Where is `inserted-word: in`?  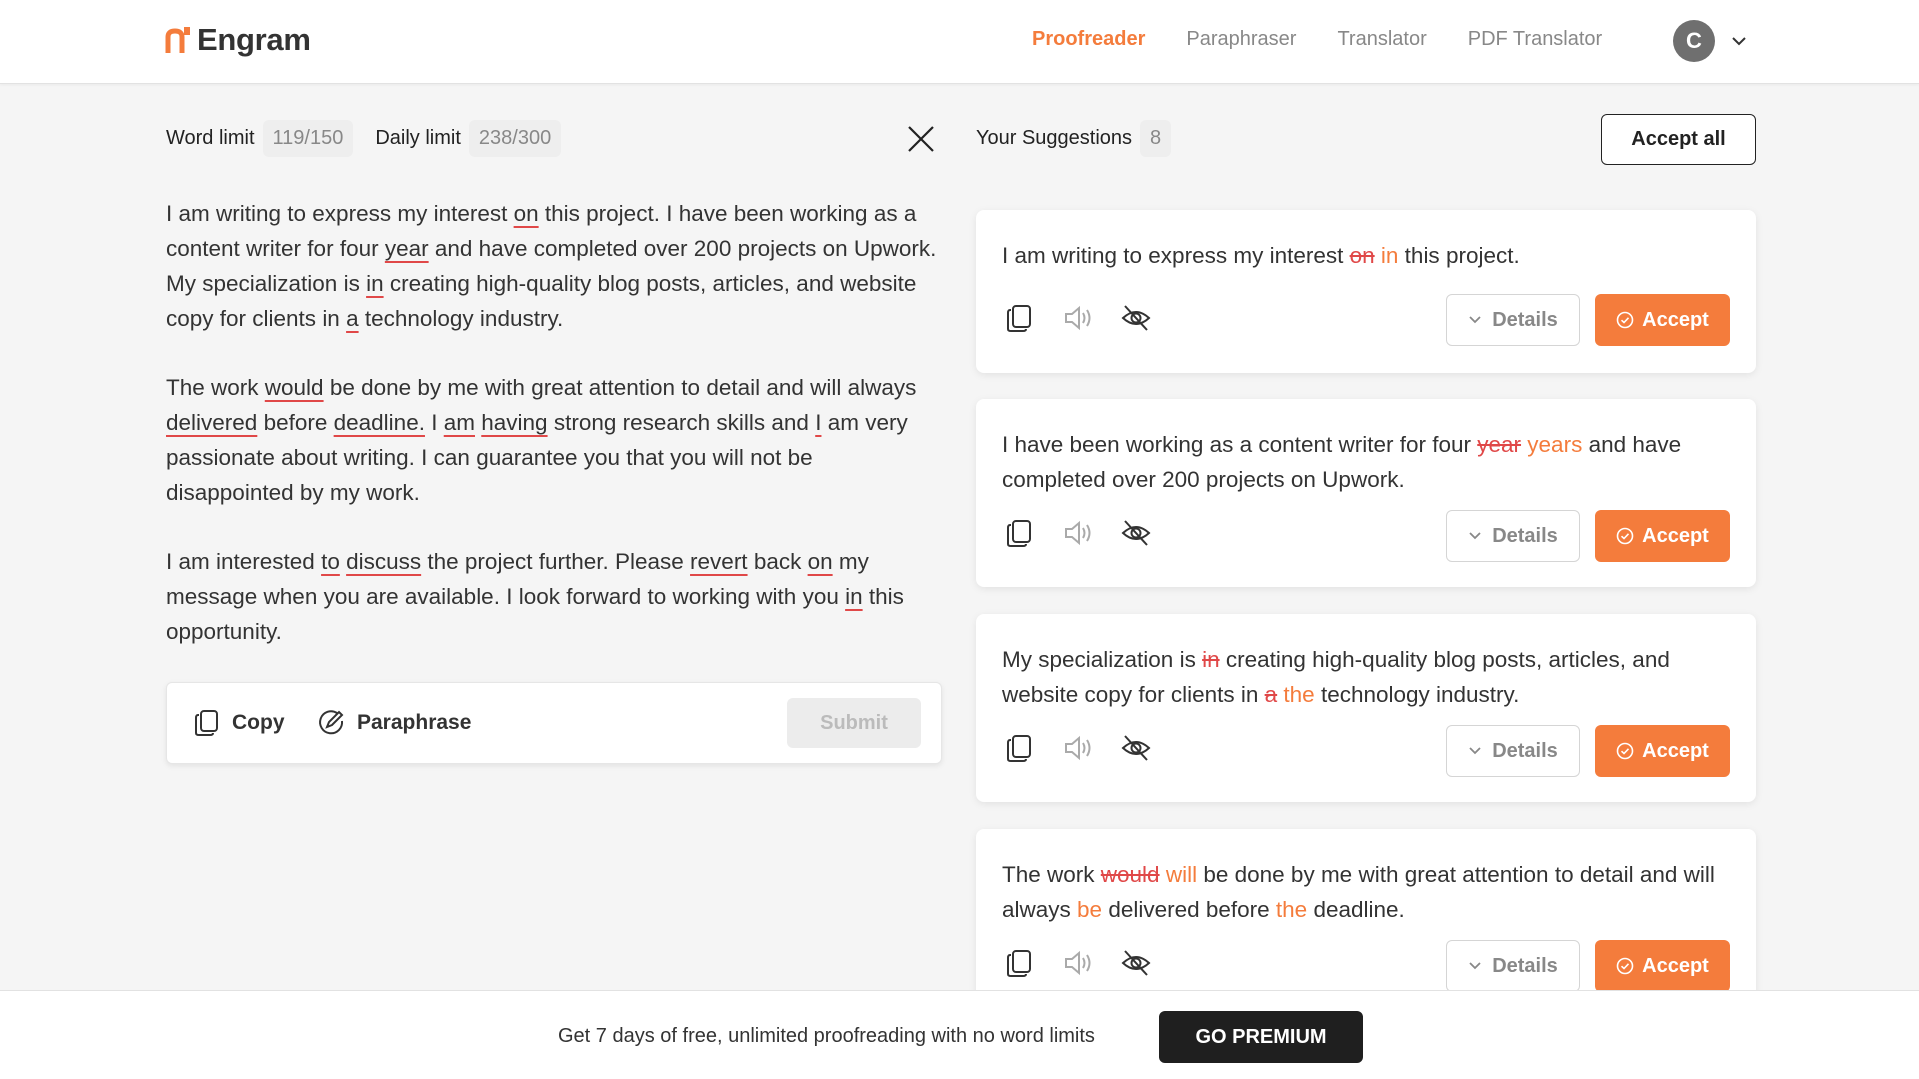
inserted-word: in is located at coordinates (1389, 255).